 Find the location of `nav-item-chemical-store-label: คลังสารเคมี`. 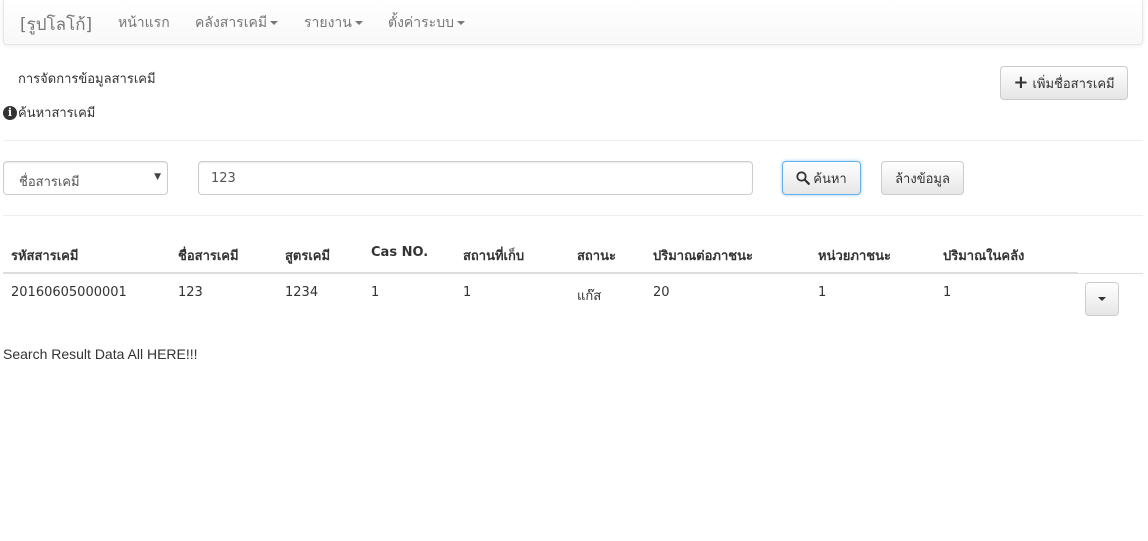

nav-item-chemical-store-label: คลังสารเคมี is located at coordinates (231, 23).